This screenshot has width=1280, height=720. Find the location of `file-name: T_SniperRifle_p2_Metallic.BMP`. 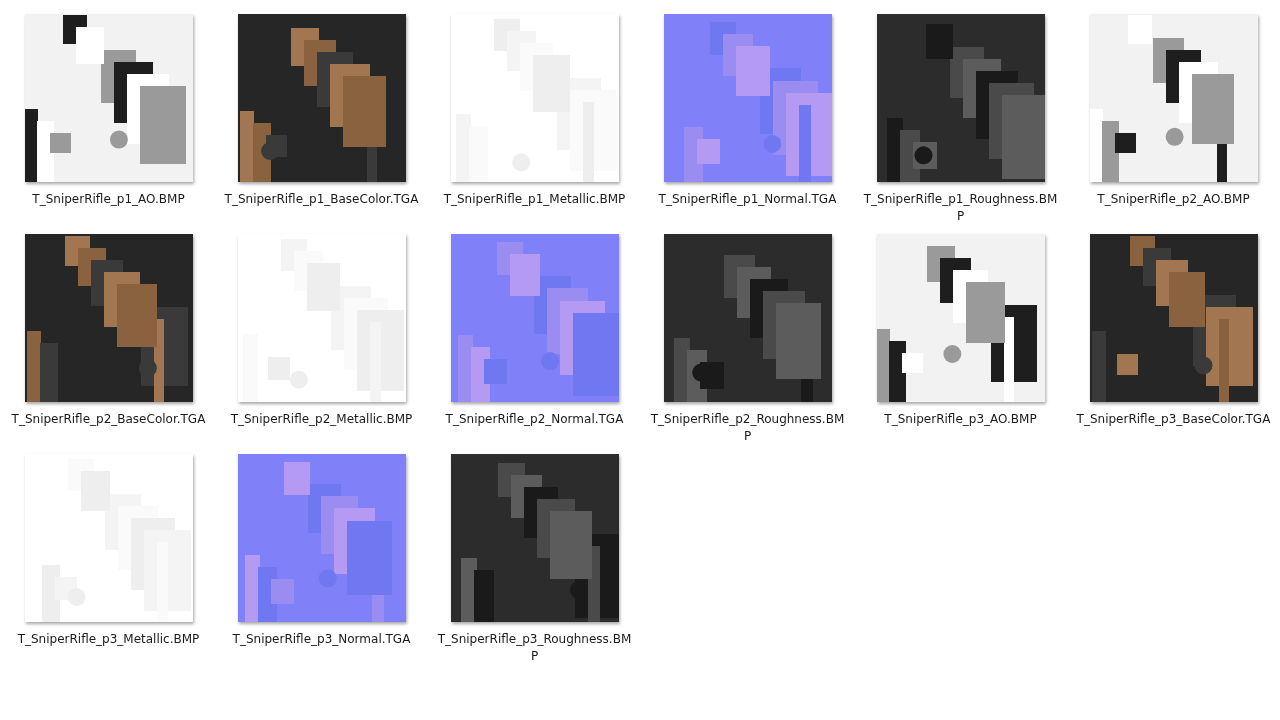

file-name: T_SniperRifle_p2_Metallic.BMP is located at coordinates (321, 419).